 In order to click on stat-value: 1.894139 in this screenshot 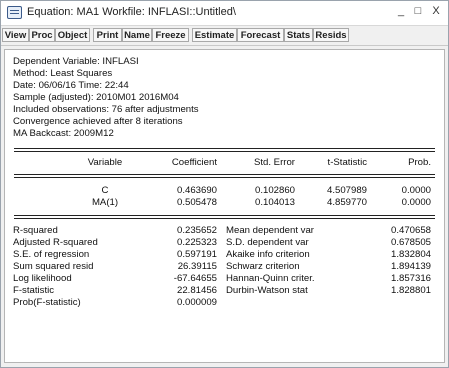, I will do `click(410, 266)`.